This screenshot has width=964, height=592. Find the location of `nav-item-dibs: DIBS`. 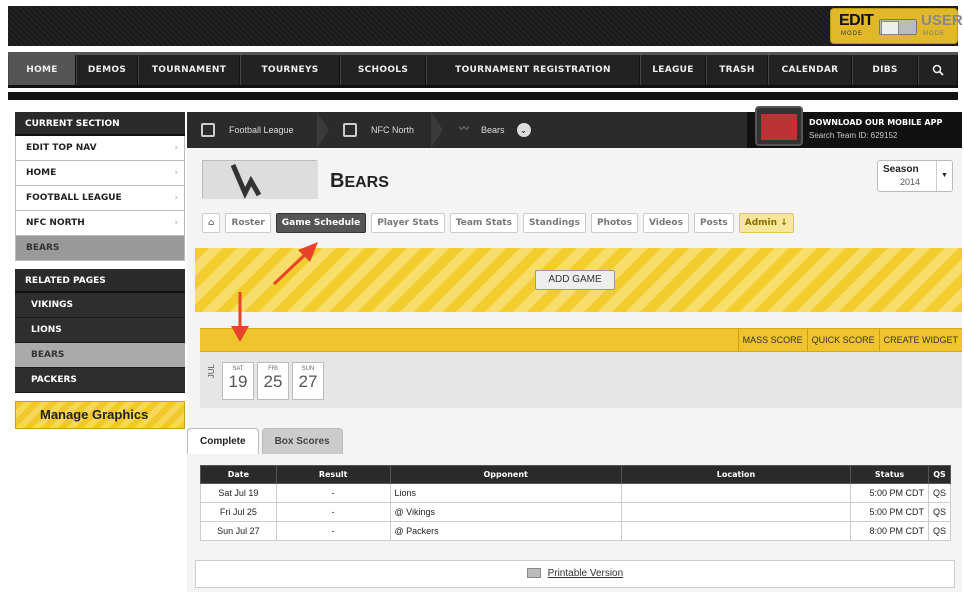

nav-item-dibs: DIBS is located at coordinates (885, 70).